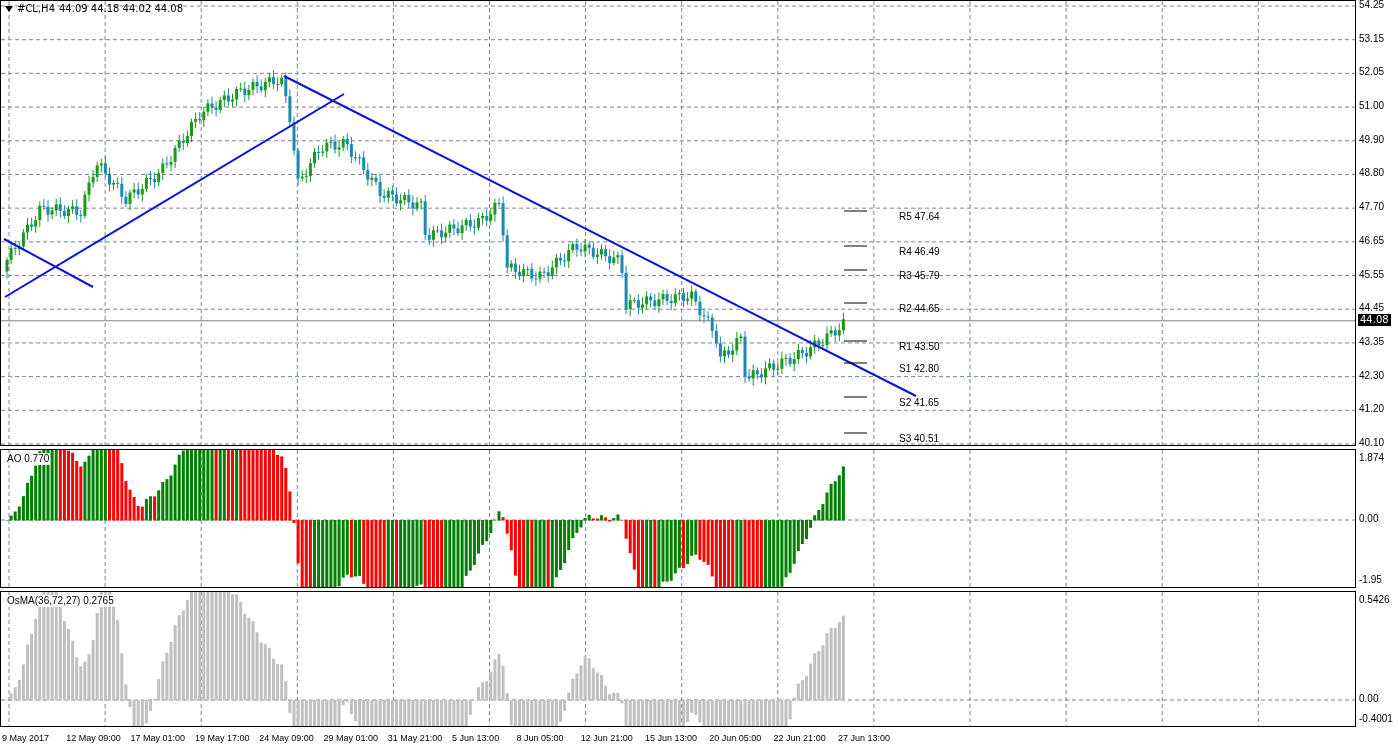 This screenshot has width=1398, height=749. What do you see at coordinates (919, 252) in the screenshot?
I see `pivot-label: R4 46.49` at bounding box center [919, 252].